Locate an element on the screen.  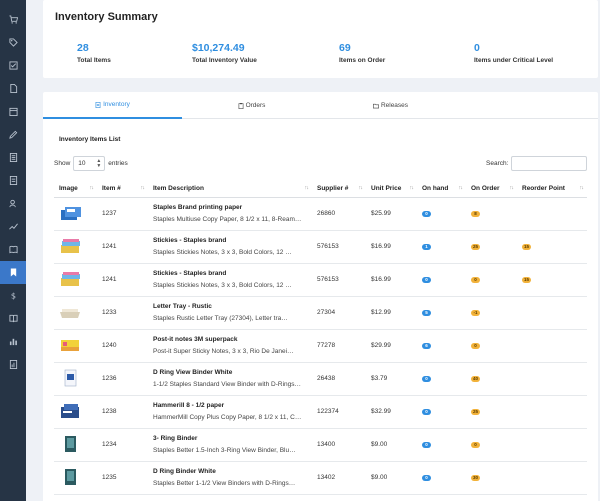
column-header: Unit Price ↑↓ is located at coordinates (391, 189).